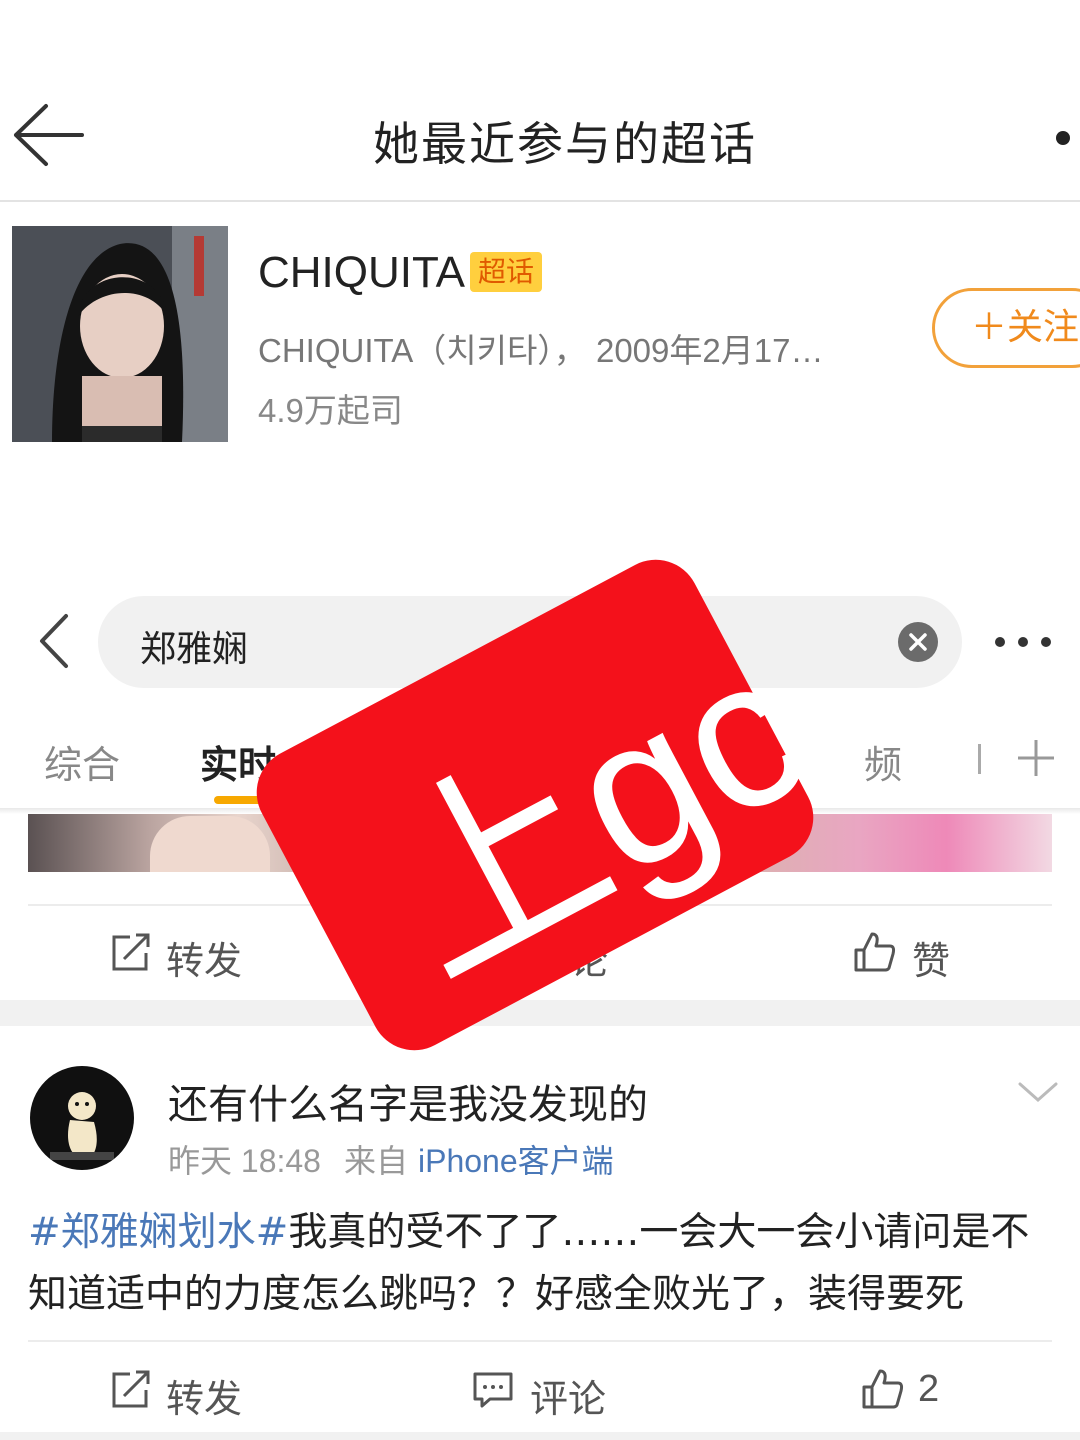  I want to click on comment-icon, so click(493, 1390).